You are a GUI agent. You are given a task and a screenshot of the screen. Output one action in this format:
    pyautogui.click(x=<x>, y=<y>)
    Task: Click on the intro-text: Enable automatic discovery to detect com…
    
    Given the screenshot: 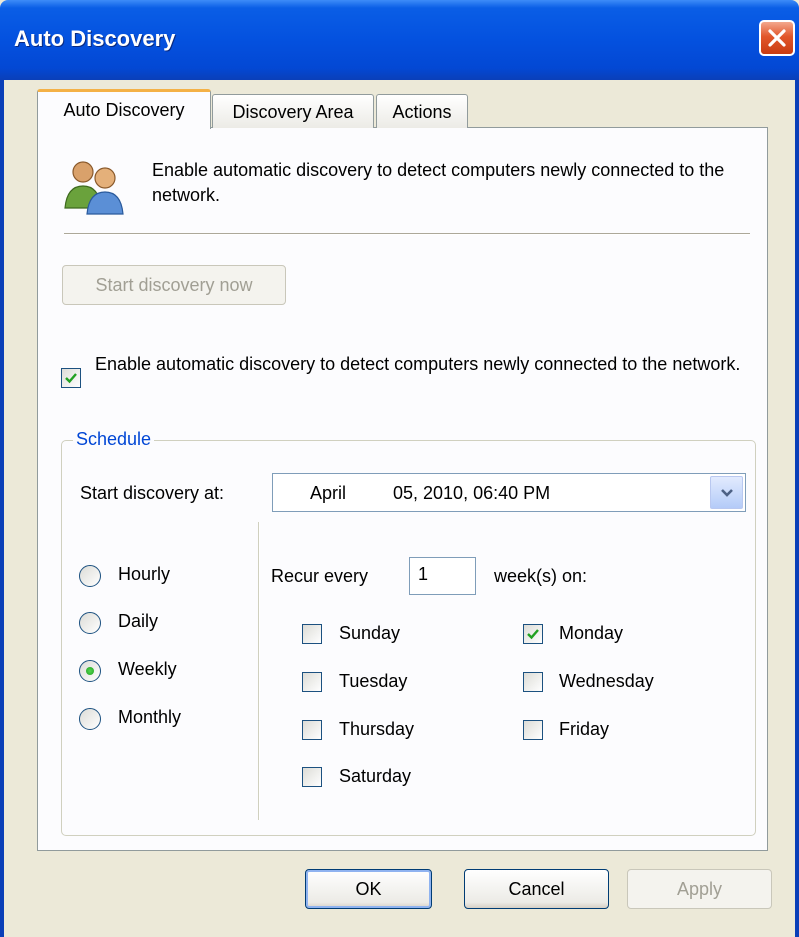 What is the action you would take?
    pyautogui.click(x=438, y=182)
    